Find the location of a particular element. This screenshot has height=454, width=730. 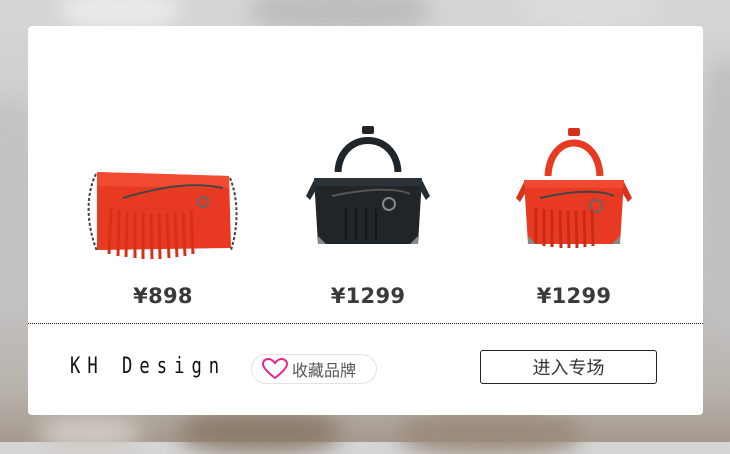

favorite-brand-button: 收藏品牌 is located at coordinates (314, 369).